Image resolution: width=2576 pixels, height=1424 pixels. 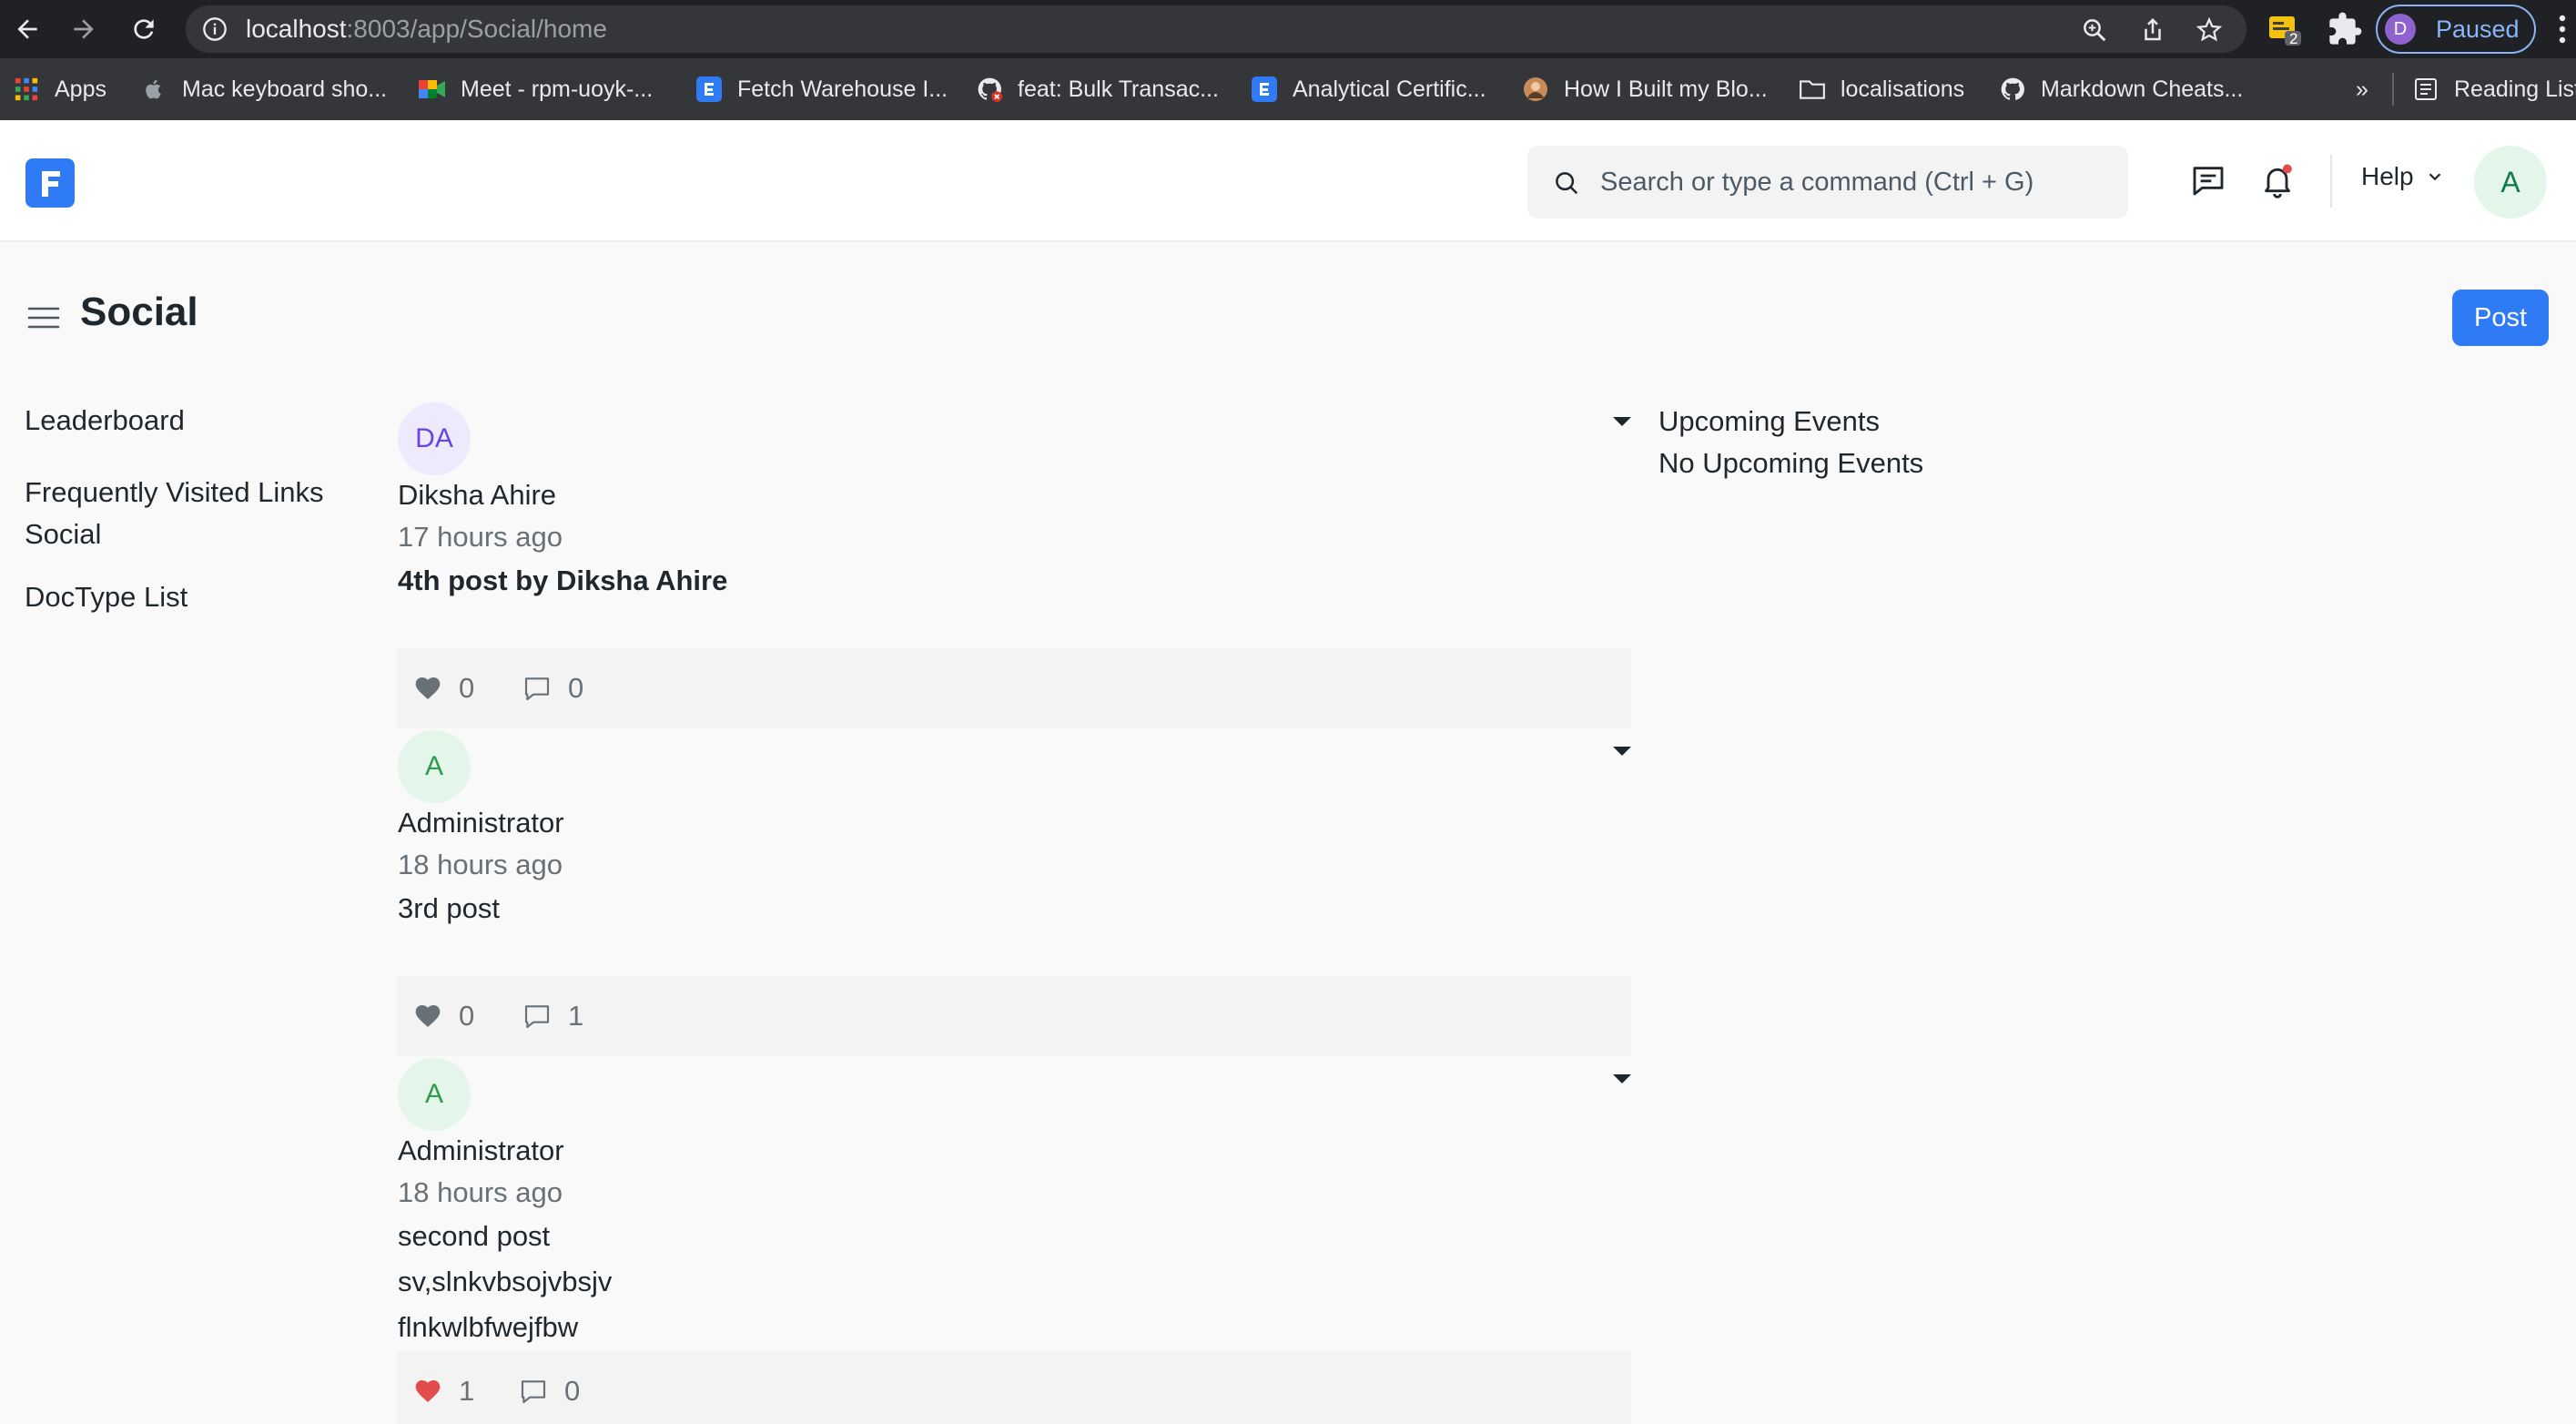 What do you see at coordinates (1288, 181) in the screenshot?
I see `app-navbar: Help A` at bounding box center [1288, 181].